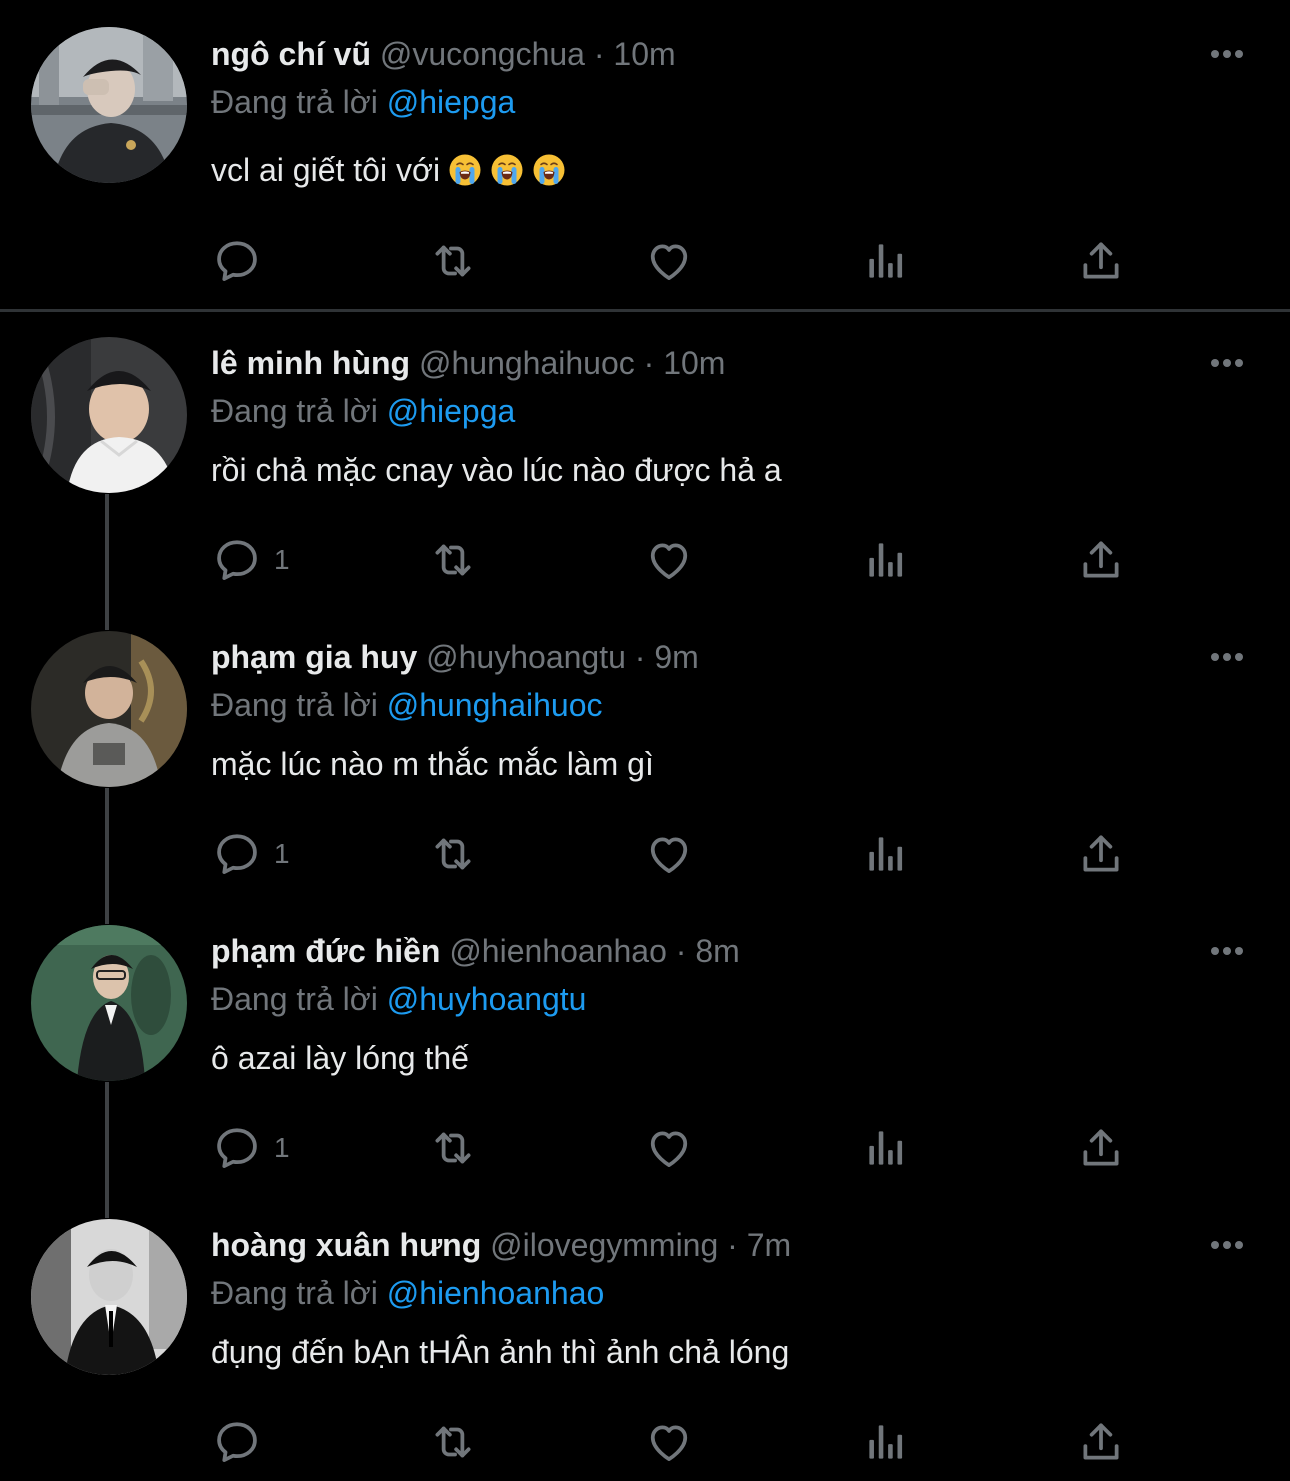 The height and width of the screenshot is (1481, 1290). I want to click on replying-to: Đang trả lời @hienhoanhao, so click(407, 1293).